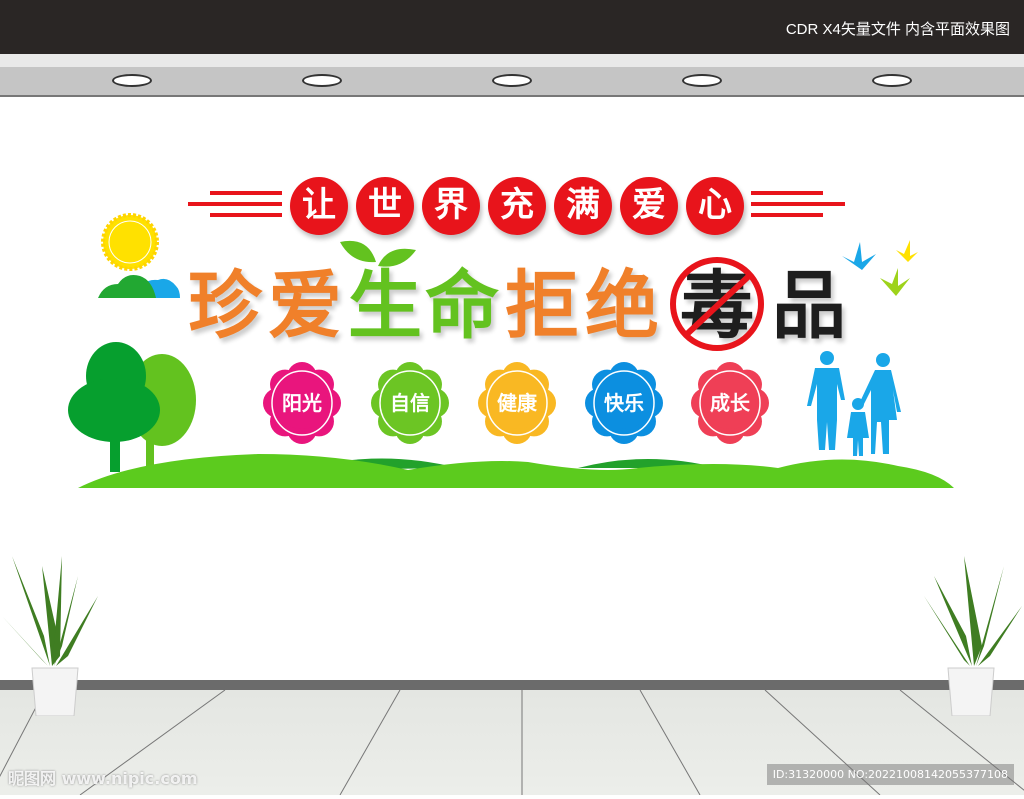  What do you see at coordinates (715, 206) in the screenshot?
I see `slogan-char: 心` at bounding box center [715, 206].